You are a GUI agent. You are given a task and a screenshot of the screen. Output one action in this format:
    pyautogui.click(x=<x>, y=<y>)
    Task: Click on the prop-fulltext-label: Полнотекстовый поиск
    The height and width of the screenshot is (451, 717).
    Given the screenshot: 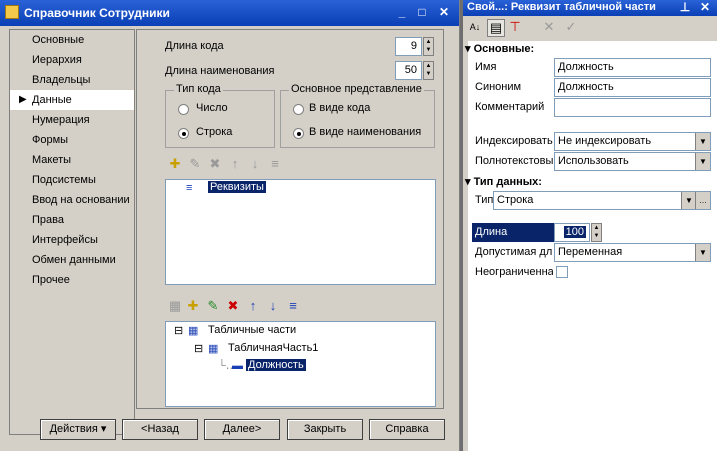 What is the action you would take?
    pyautogui.click(x=514, y=161)
    